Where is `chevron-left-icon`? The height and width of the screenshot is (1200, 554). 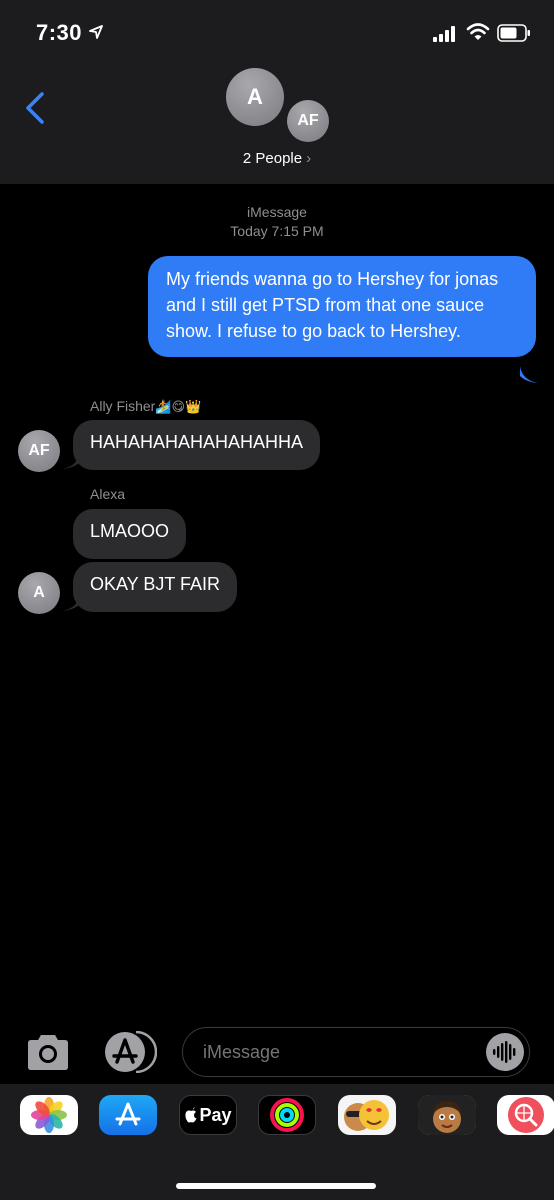
chevron-left-icon is located at coordinates (35, 108).